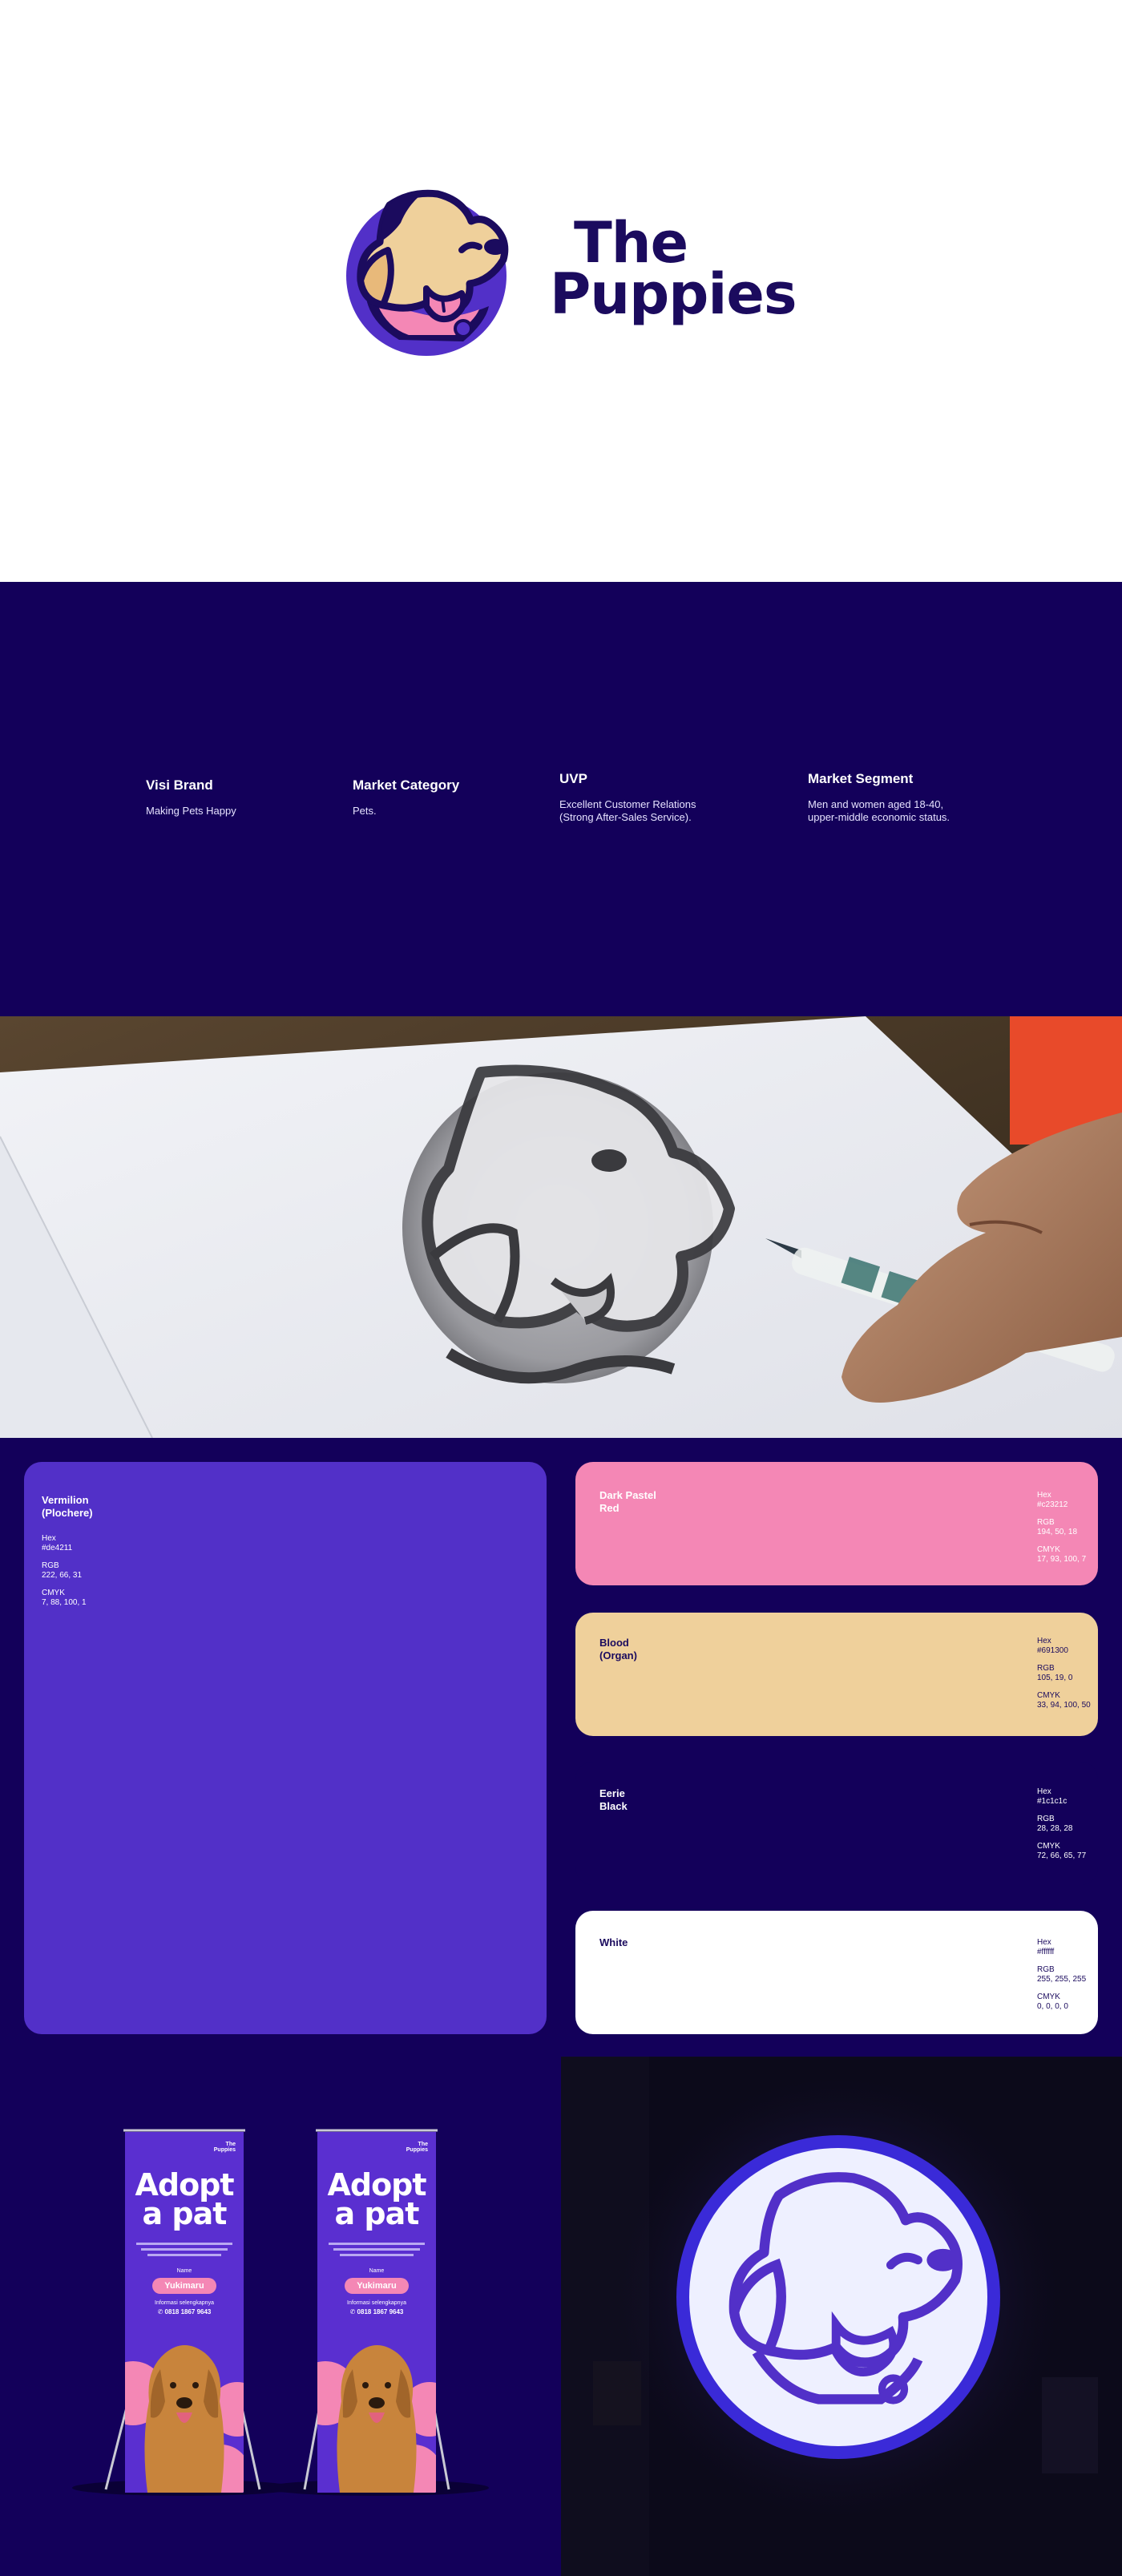 This screenshot has width=1122, height=2576. Describe the element at coordinates (1052, 2007) in the screenshot. I see `cmyk-value: 0, 0, 0, 0` at that location.